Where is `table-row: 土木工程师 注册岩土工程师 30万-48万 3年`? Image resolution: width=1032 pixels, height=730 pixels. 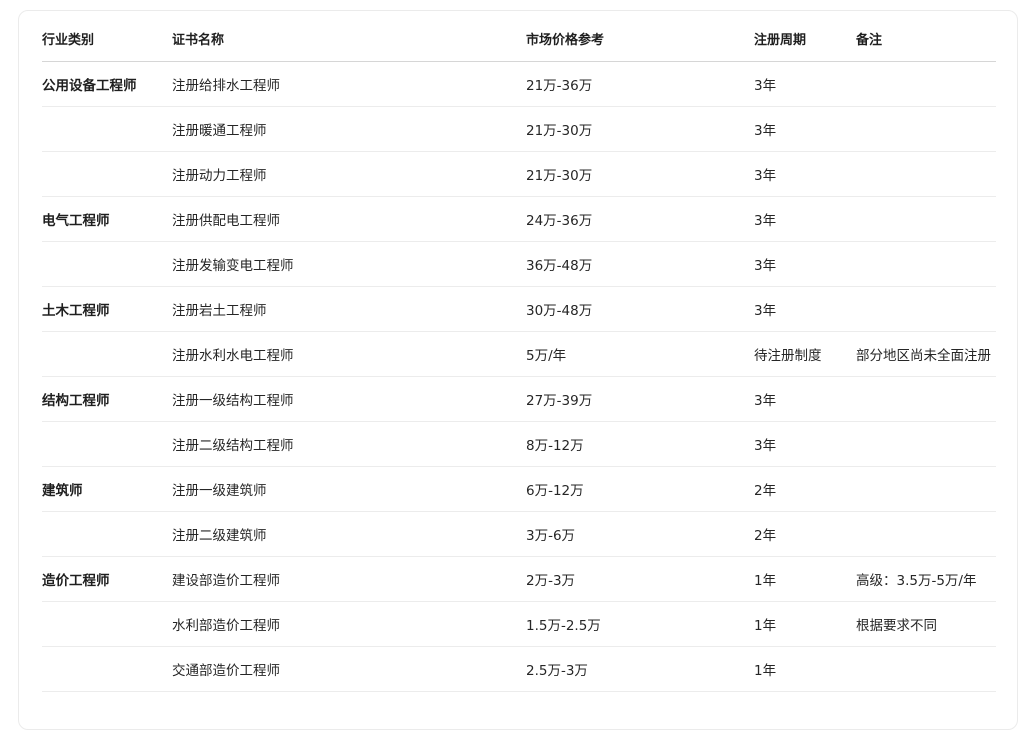 table-row: 土木工程师 注册岩土工程师 30万-48万 3年 is located at coordinates (519, 309).